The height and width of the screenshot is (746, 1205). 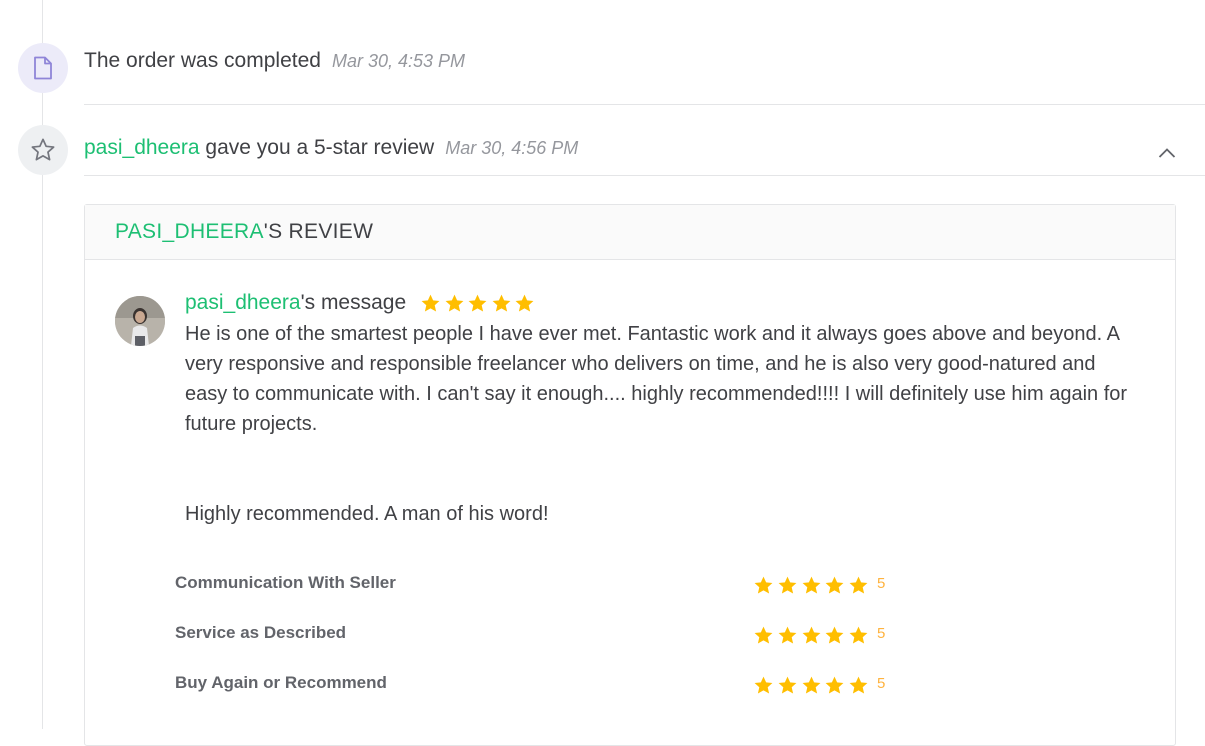 I want to click on overall-rating-stars, so click(x=477, y=303).